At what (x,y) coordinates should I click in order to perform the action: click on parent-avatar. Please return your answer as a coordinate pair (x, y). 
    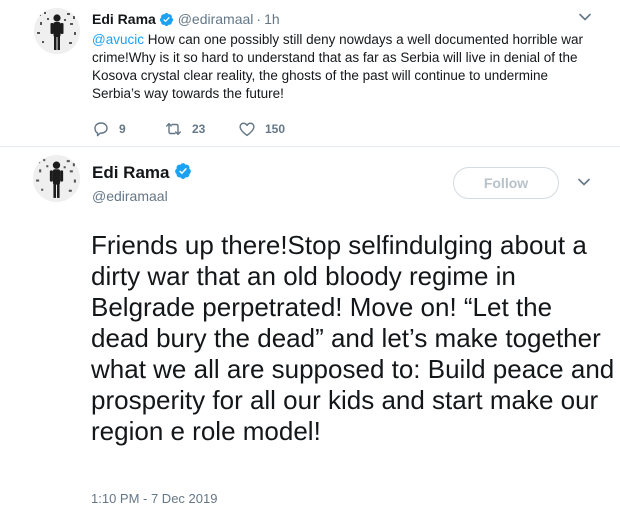
    Looking at the image, I should click on (57, 31).